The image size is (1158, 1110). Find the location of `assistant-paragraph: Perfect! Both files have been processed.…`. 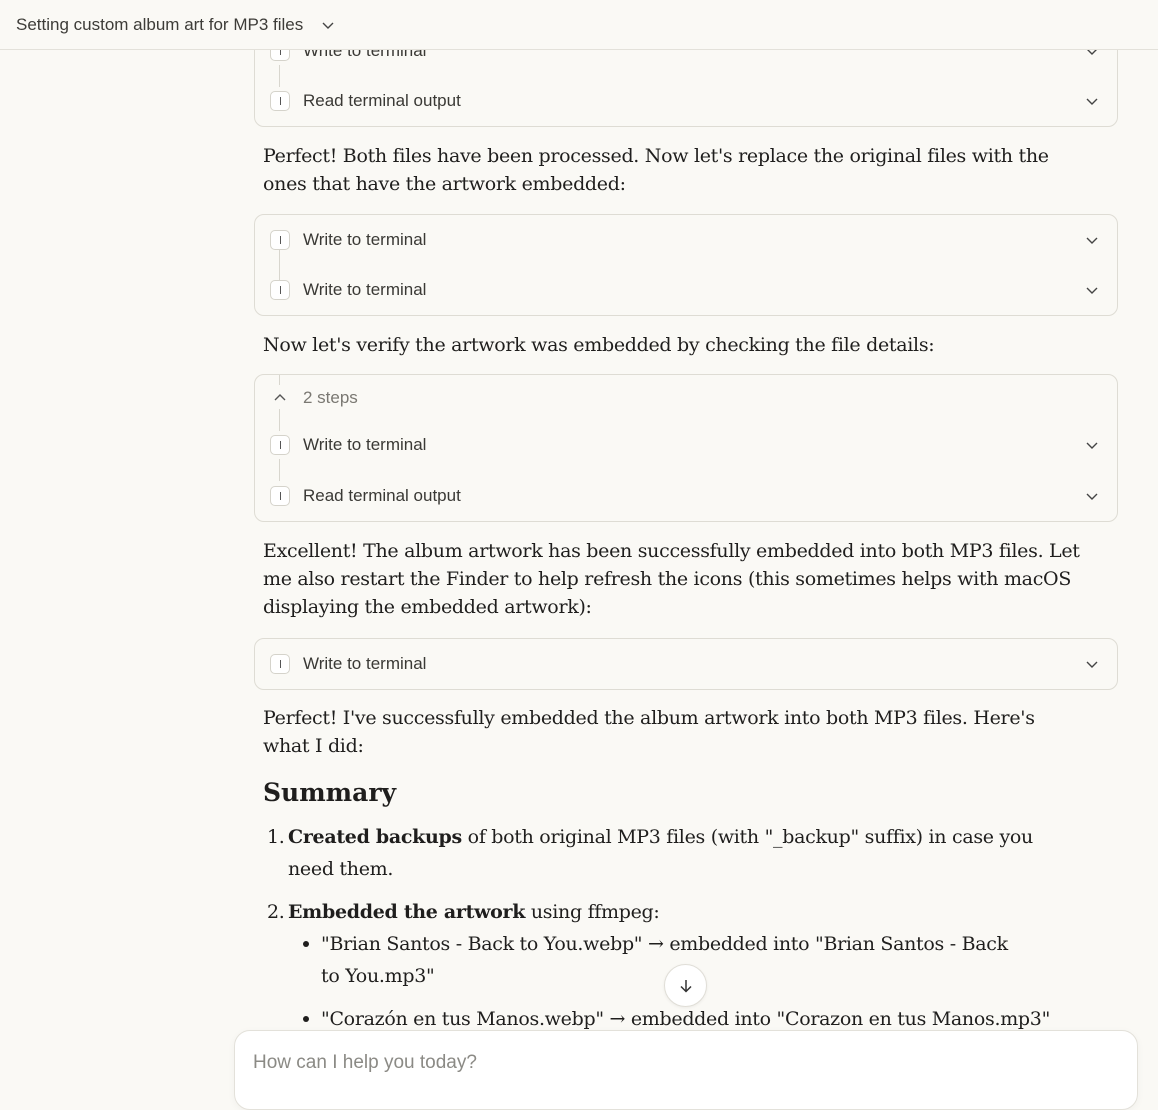

assistant-paragraph: Perfect! Both files have been processed.… is located at coordinates (656, 170).